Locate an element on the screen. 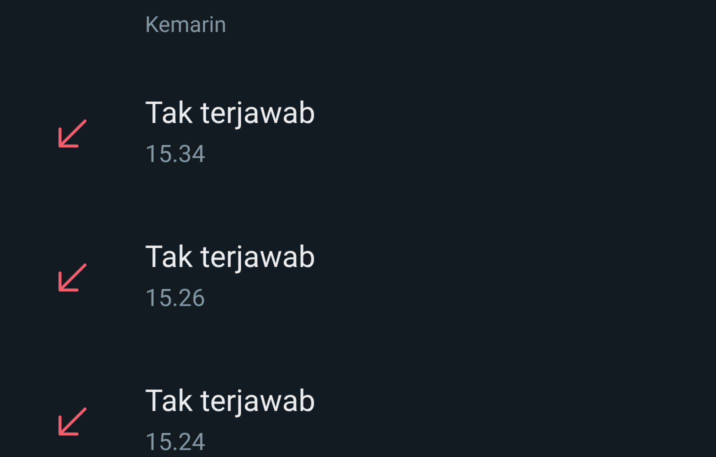 Image resolution: width=716 pixels, height=457 pixels. call-time: 15.34 is located at coordinates (175, 153).